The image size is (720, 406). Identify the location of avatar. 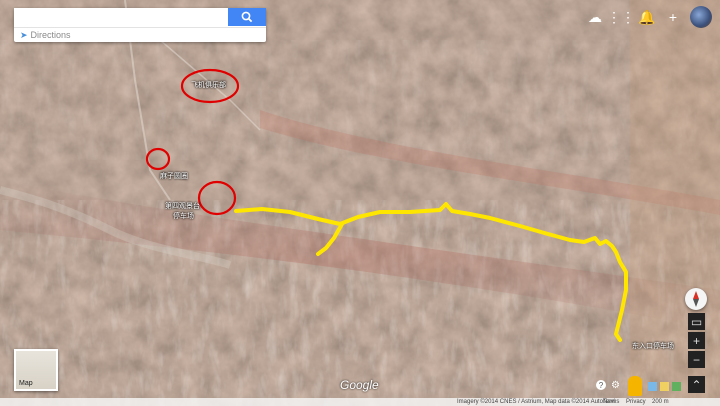
(701, 17).